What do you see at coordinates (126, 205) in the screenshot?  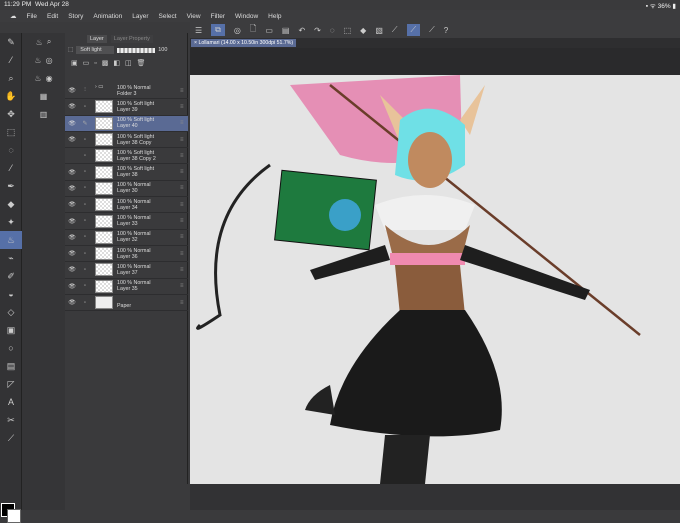 I see `layer-row: 👁︎ ▫ 100 % Normal Layer 34 ≡` at bounding box center [126, 205].